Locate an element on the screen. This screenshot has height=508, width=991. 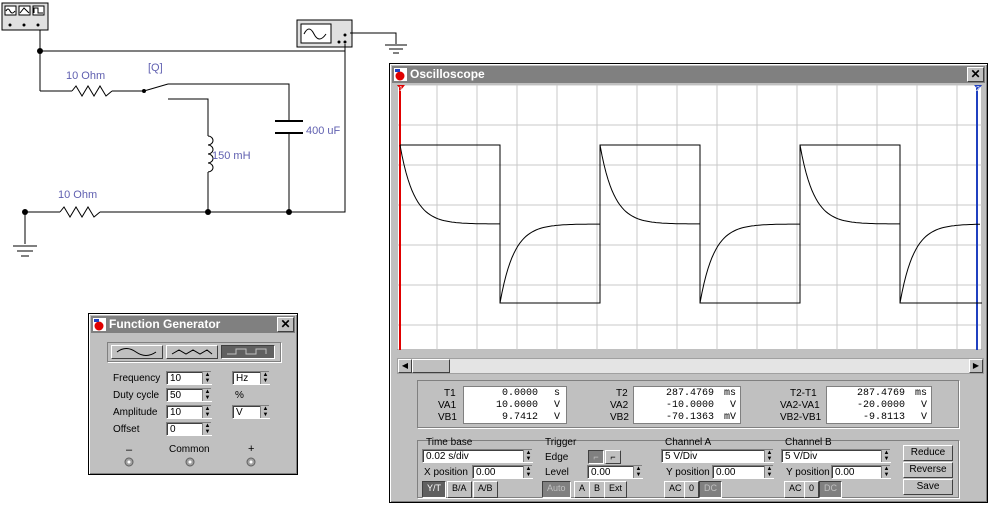
common-terminal is located at coordinates (190, 462).